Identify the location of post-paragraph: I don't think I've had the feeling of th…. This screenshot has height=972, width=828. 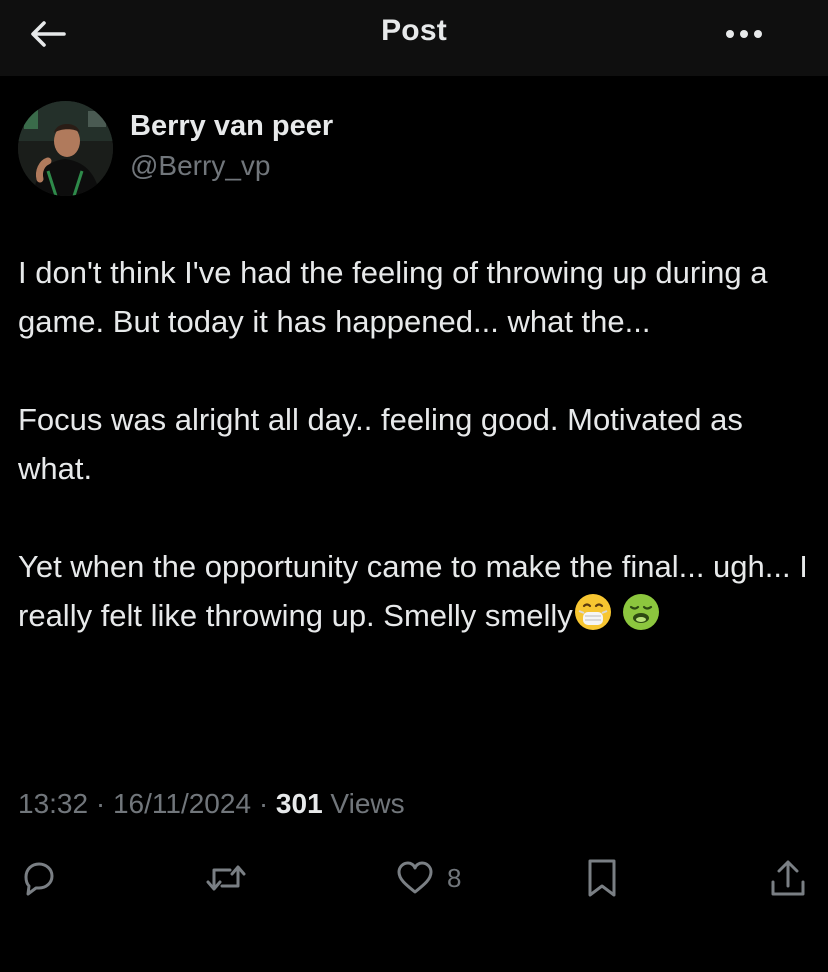
(393, 297).